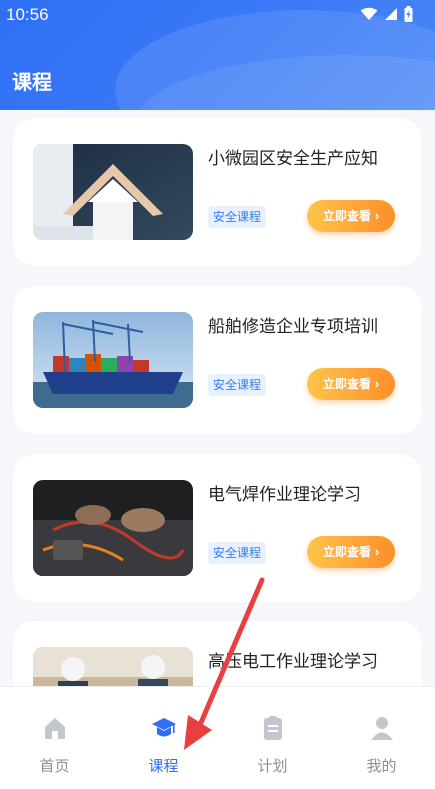 The height and width of the screenshot is (789, 435). I want to click on nav-label: 首页, so click(54, 766).